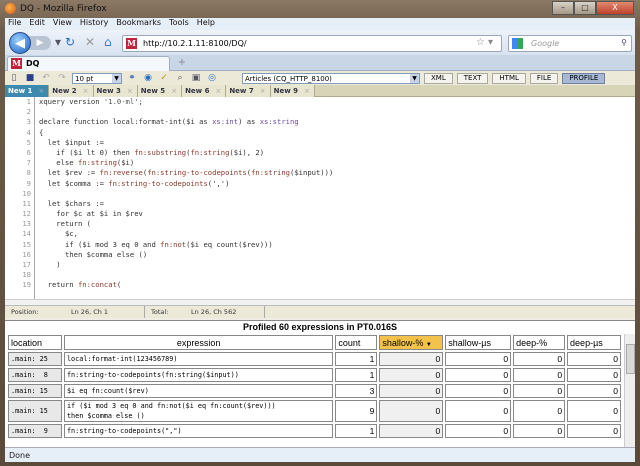 The image size is (640, 466). What do you see at coordinates (94, 24) in the screenshot?
I see `menu-history: History` at bounding box center [94, 24].